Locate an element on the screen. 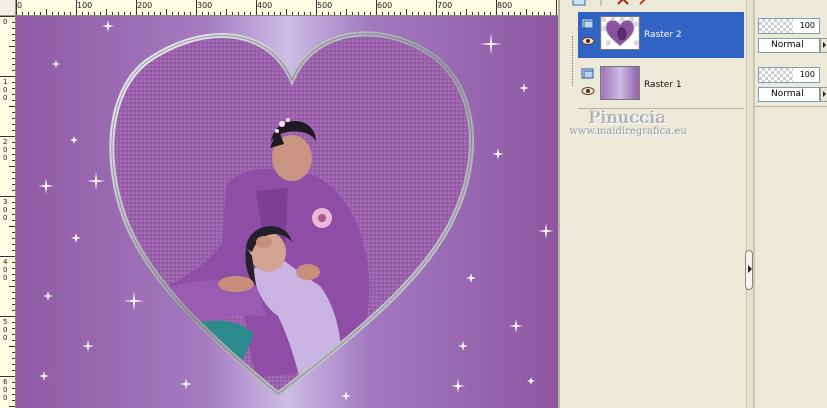 The image size is (827, 408). ruler-v-label: 200 is located at coordinates (5, 150).